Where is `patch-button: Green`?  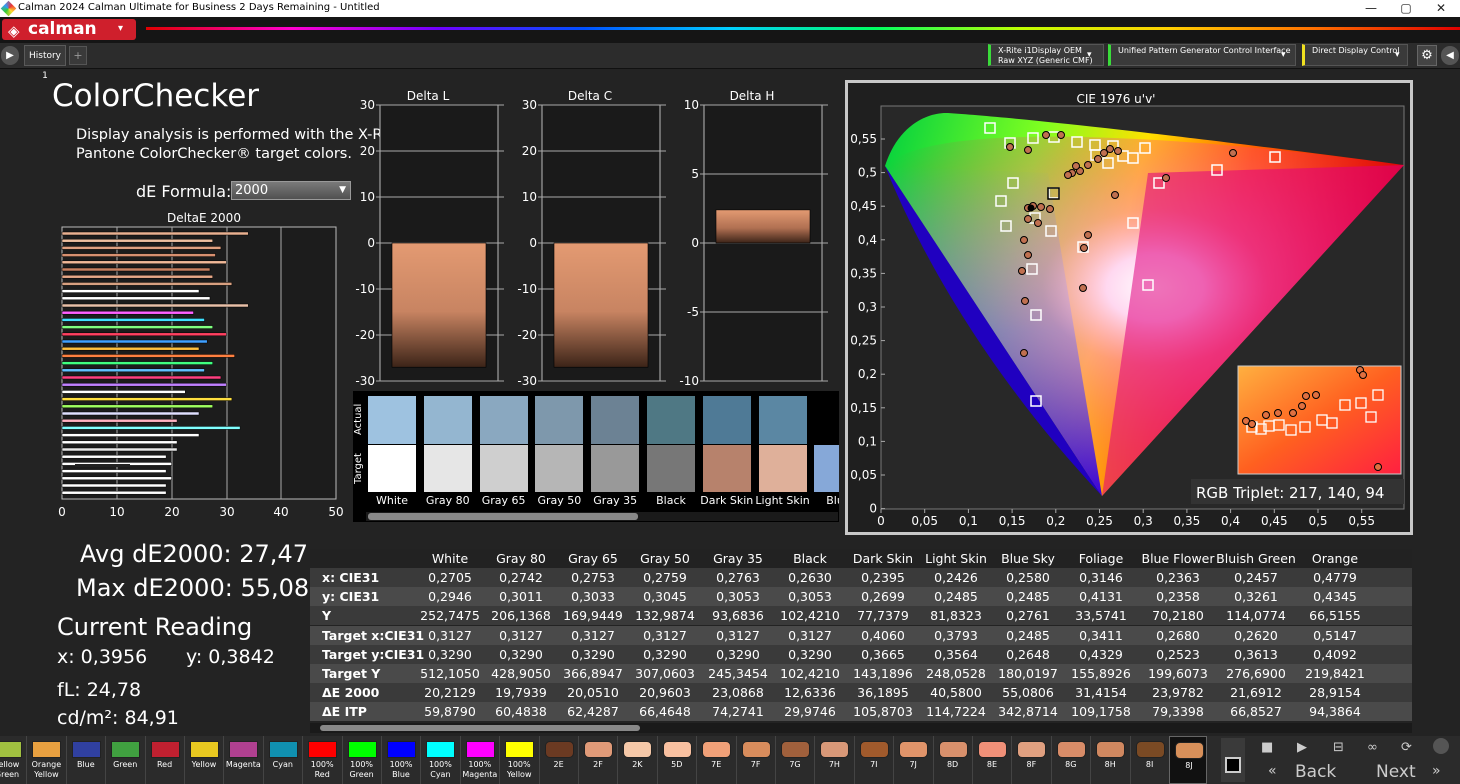
patch-button: Green is located at coordinates (124, 760).